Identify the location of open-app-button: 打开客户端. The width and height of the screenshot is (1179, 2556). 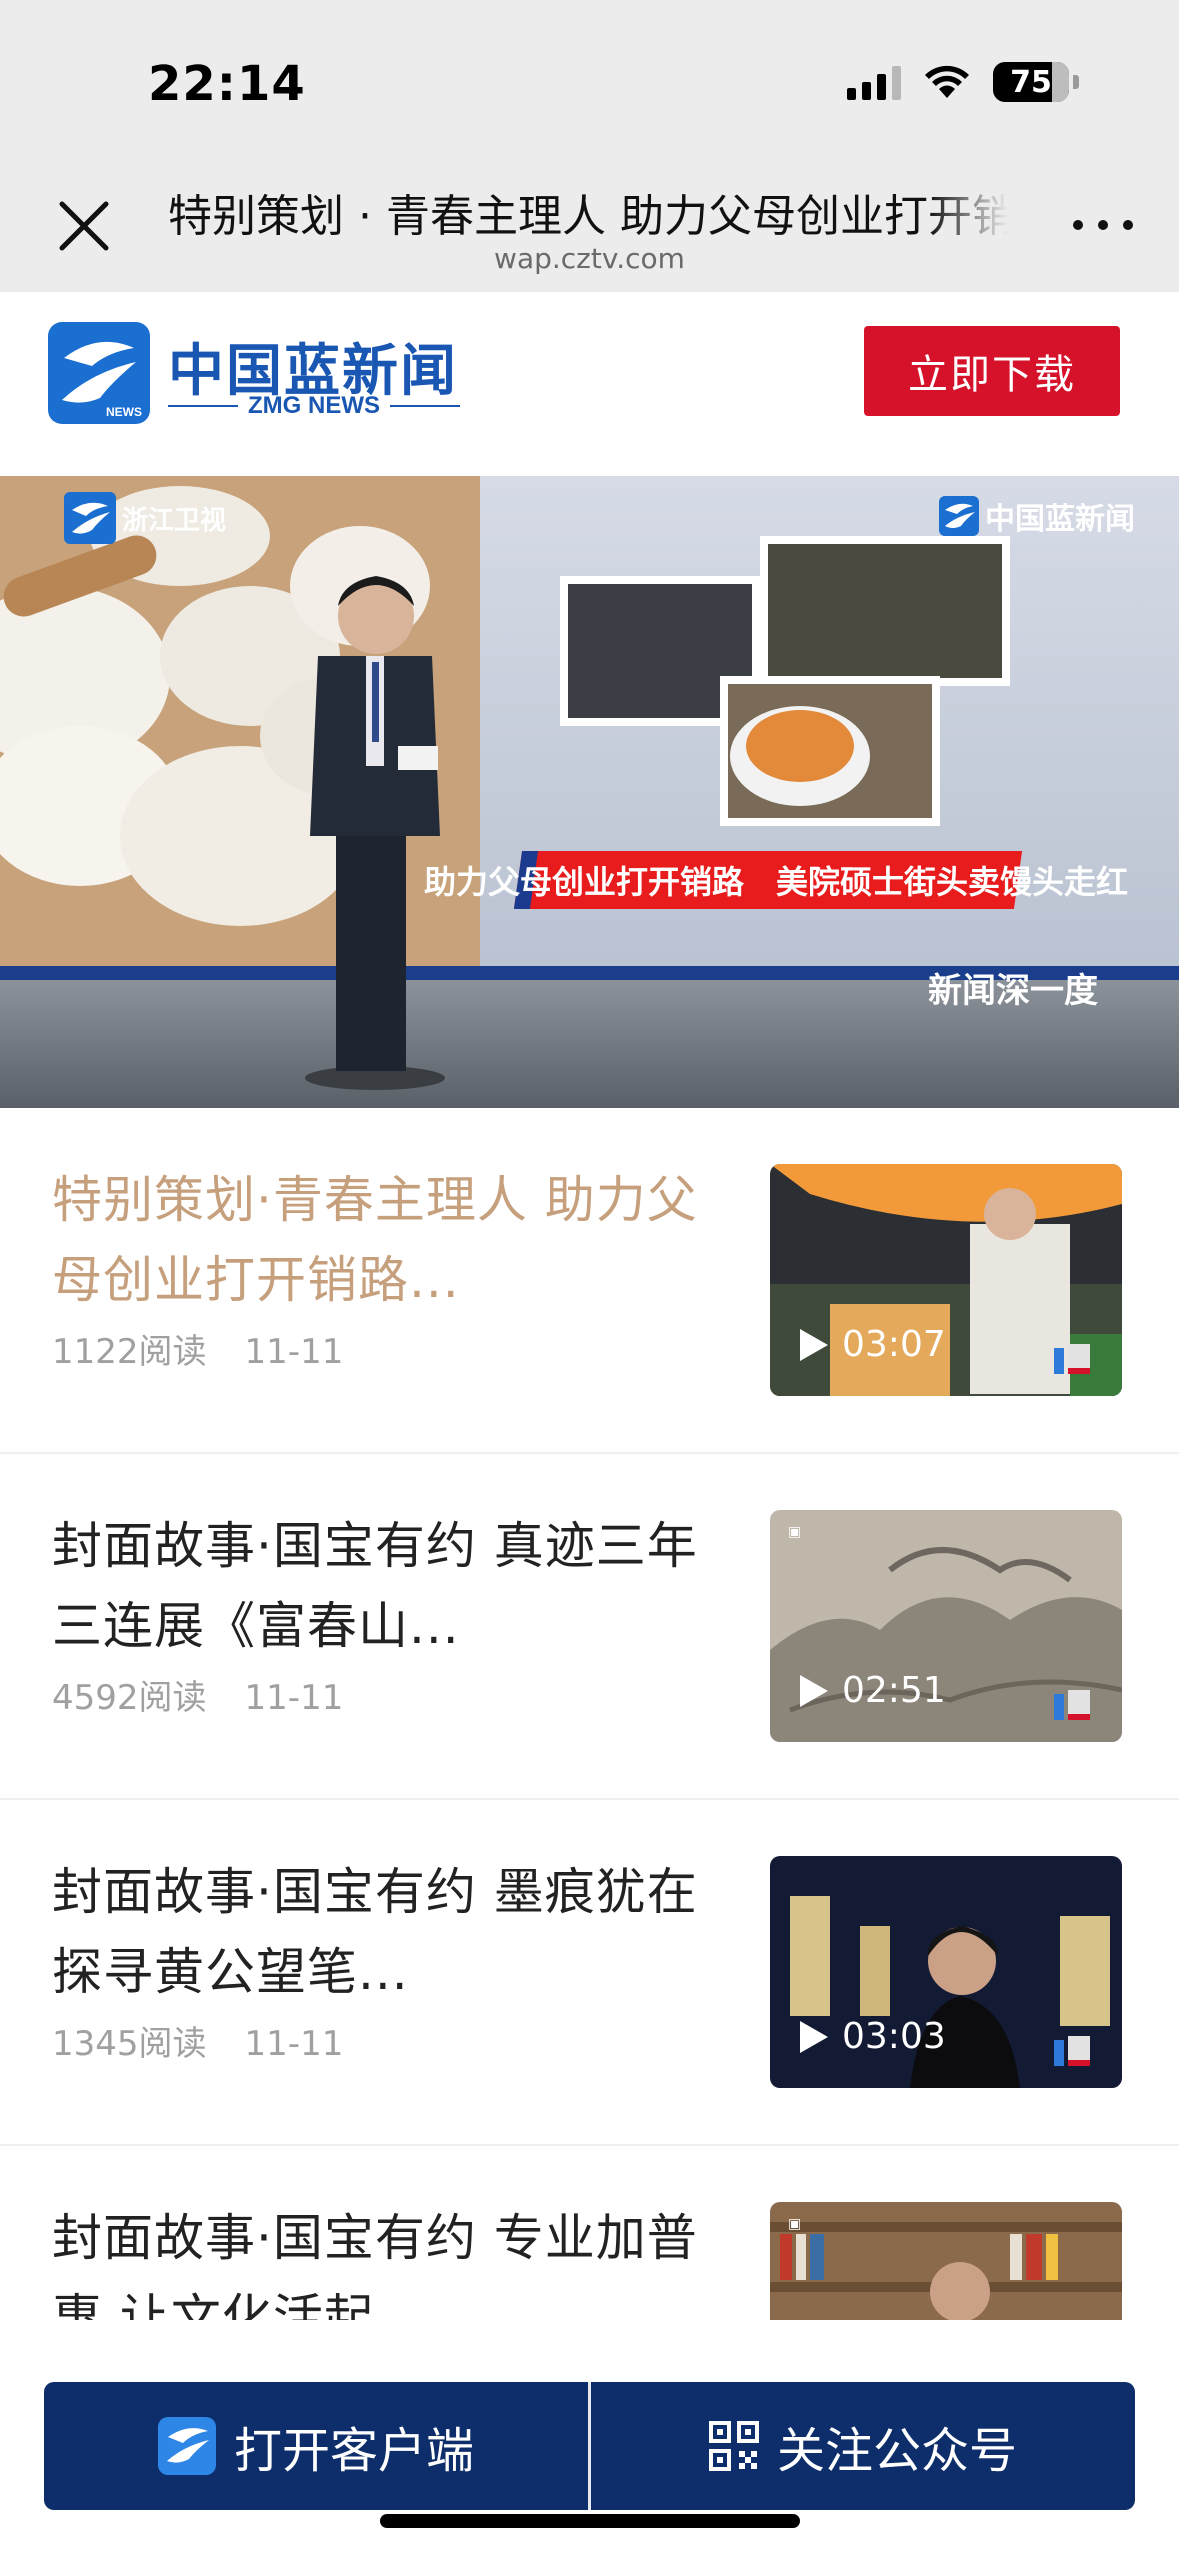
(316, 2446).